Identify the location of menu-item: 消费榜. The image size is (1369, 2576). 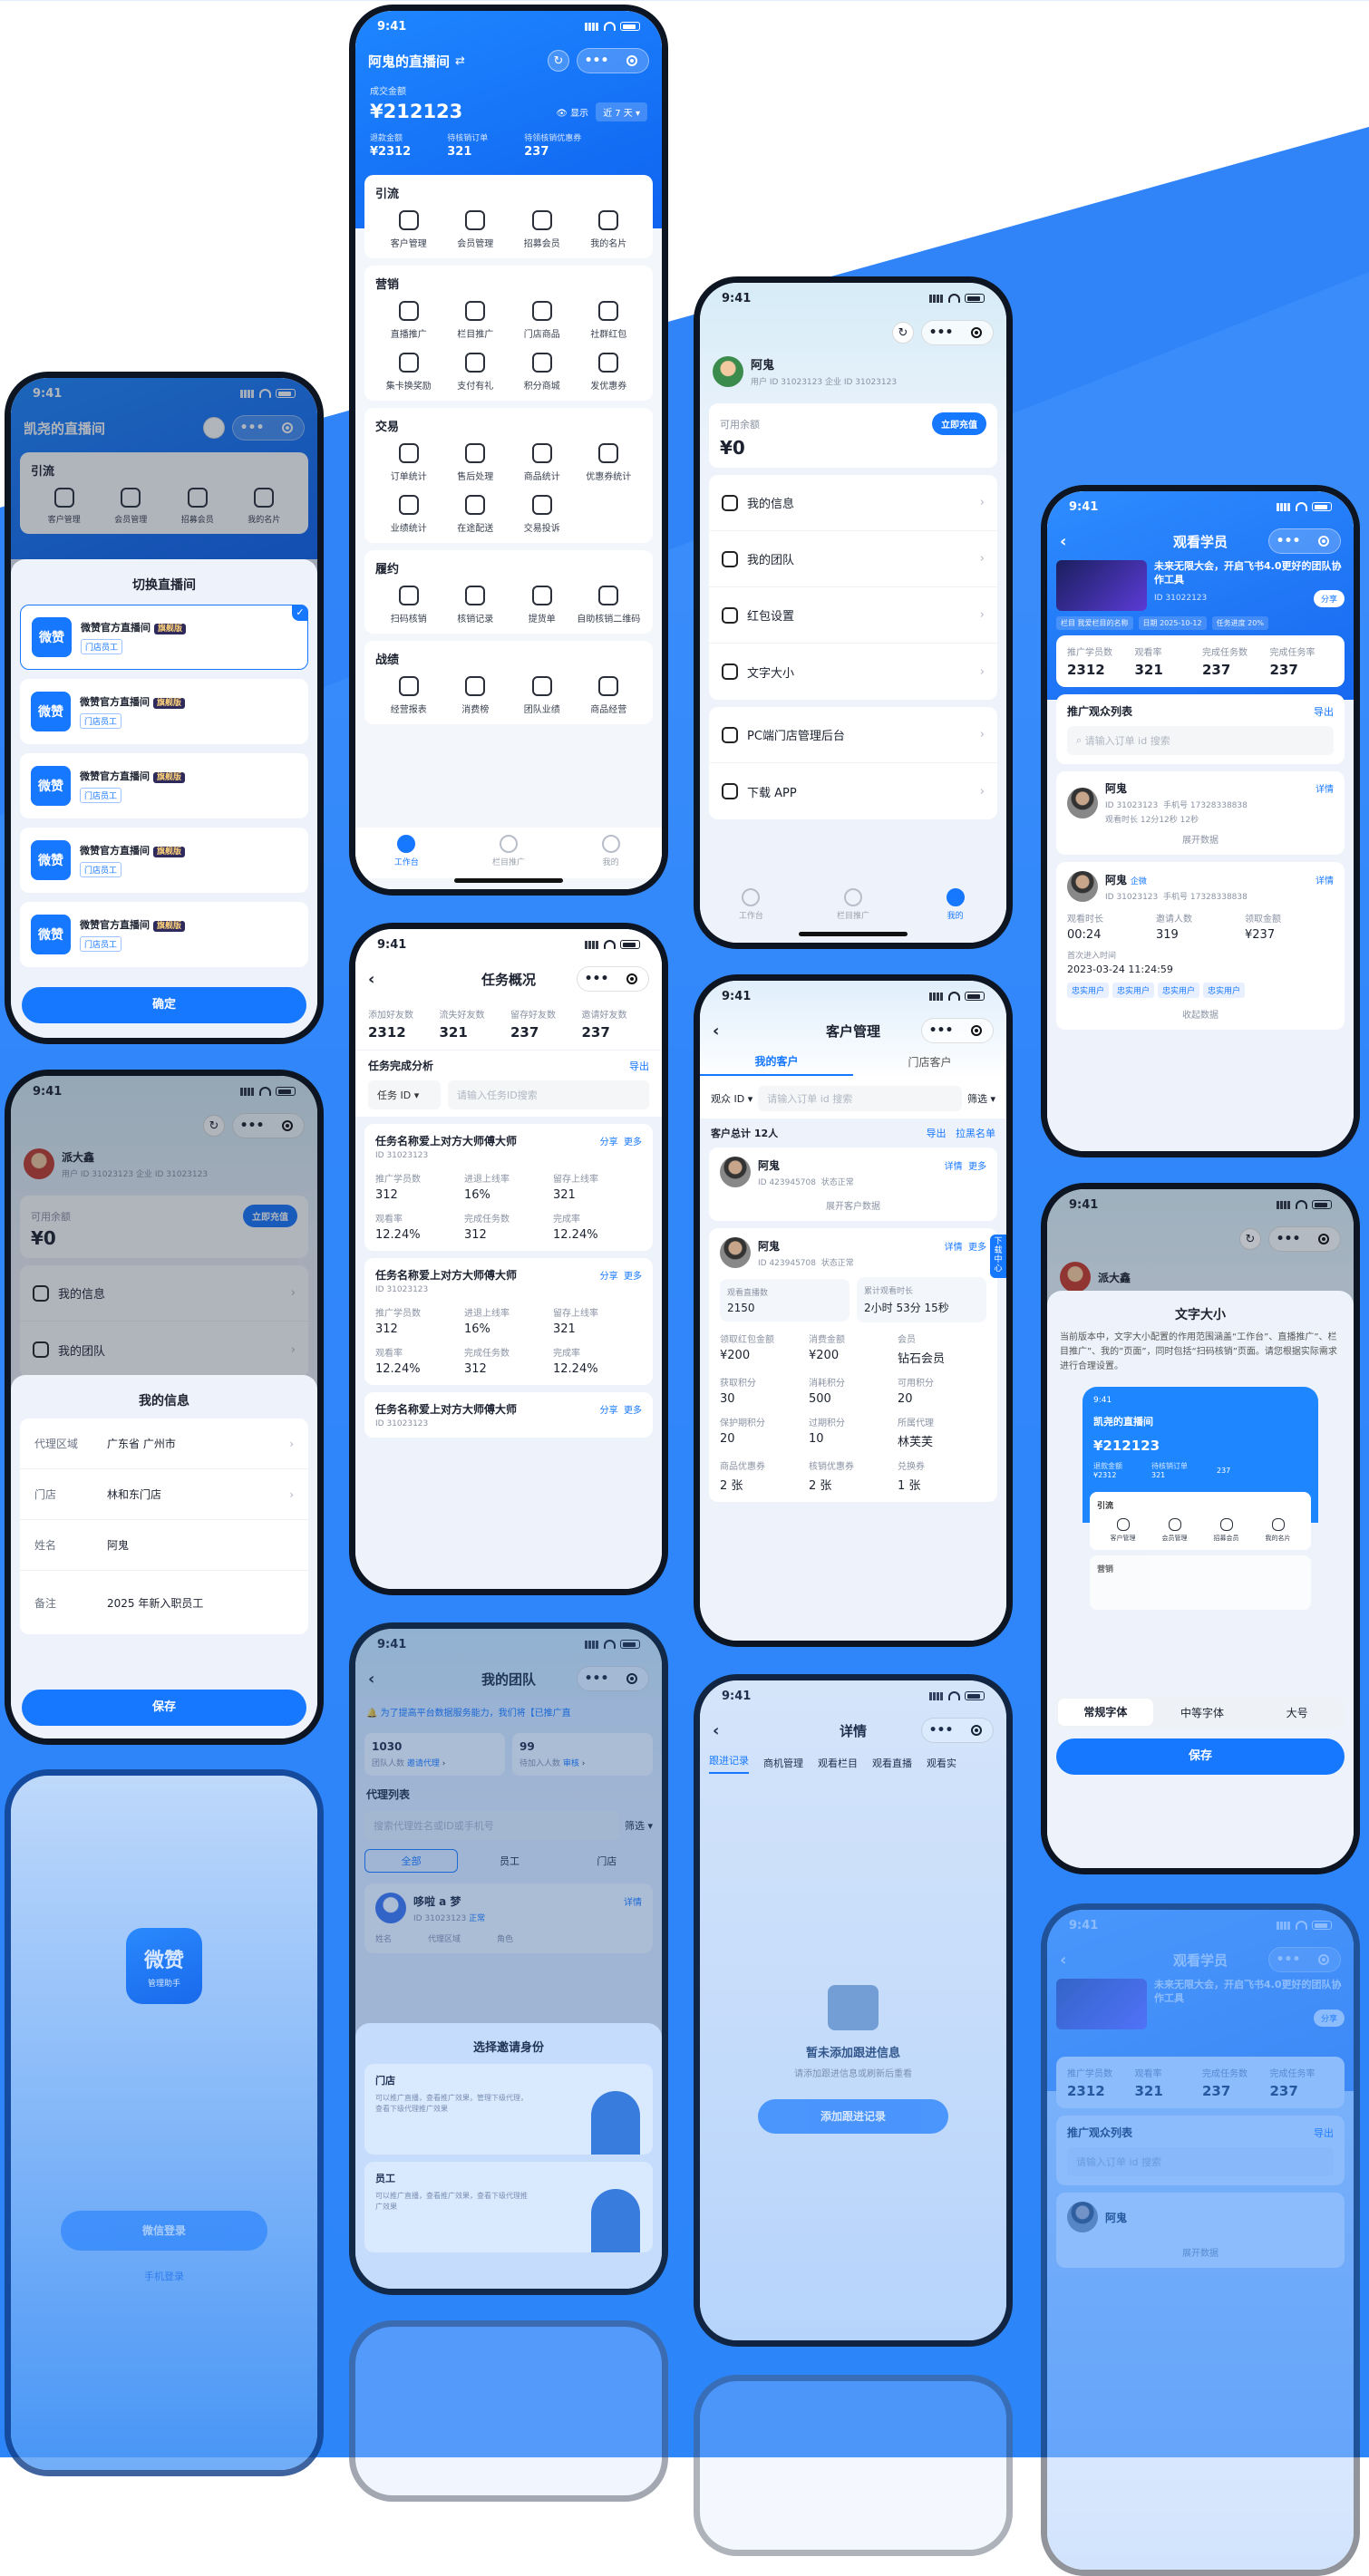
(476, 695).